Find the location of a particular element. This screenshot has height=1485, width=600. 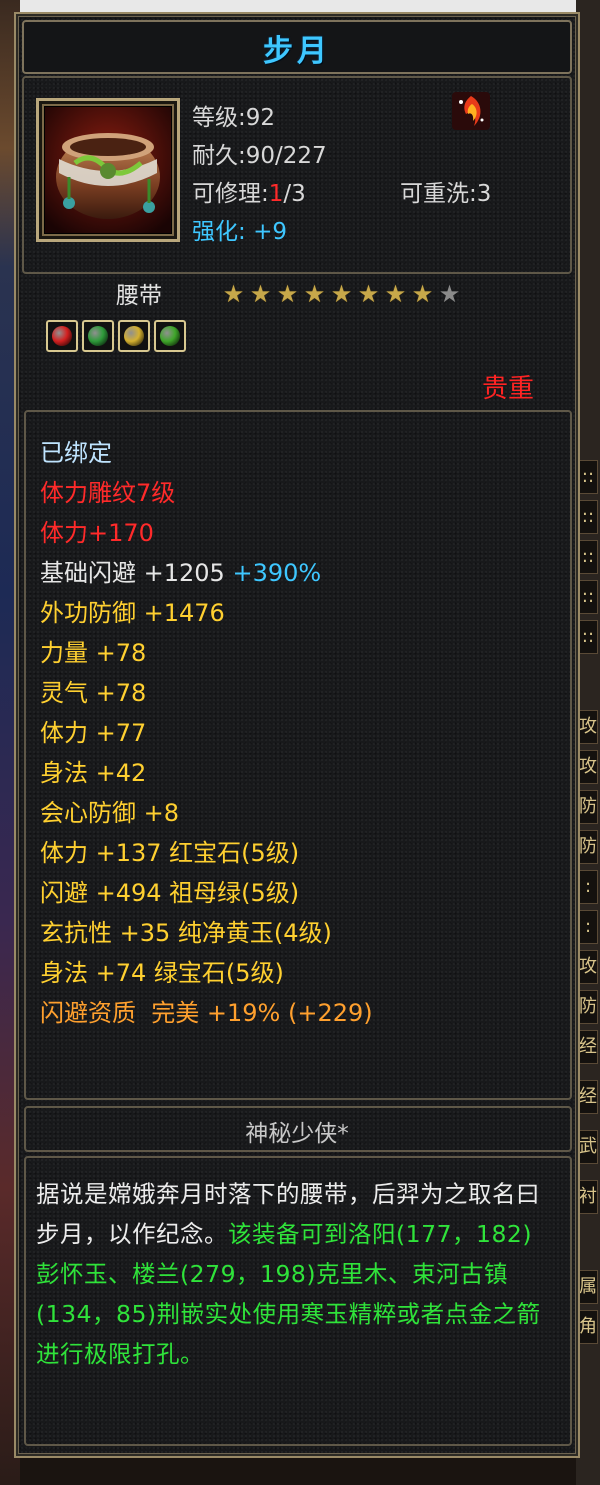

right-edge-cell: 衬 is located at coordinates (588, 1197).